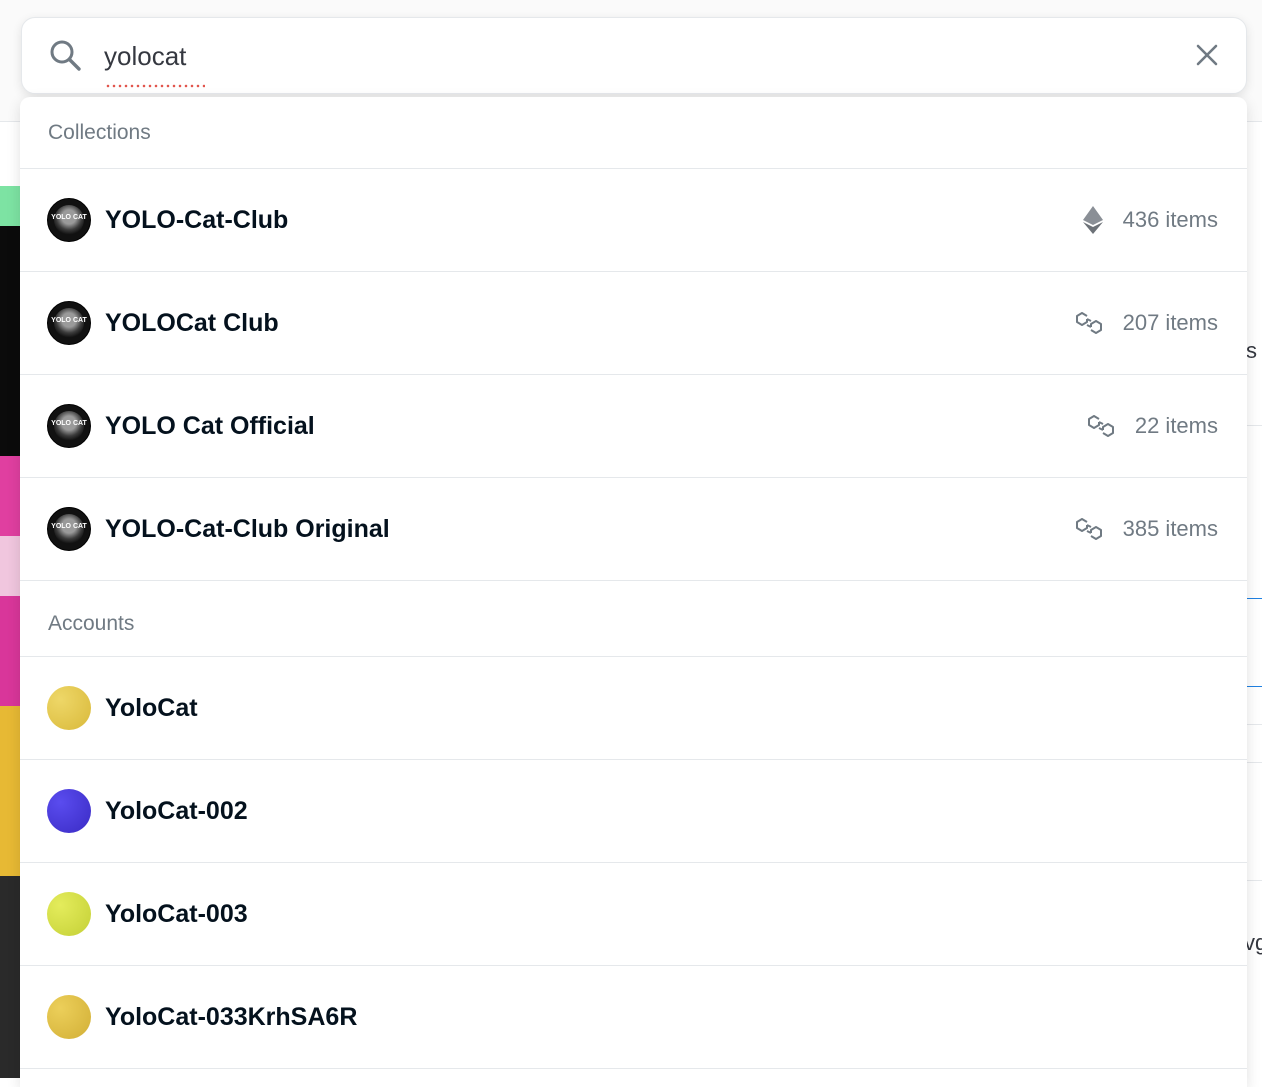 This screenshot has height=1087, width=1262. I want to click on account-name: YoloCat, so click(661, 708).